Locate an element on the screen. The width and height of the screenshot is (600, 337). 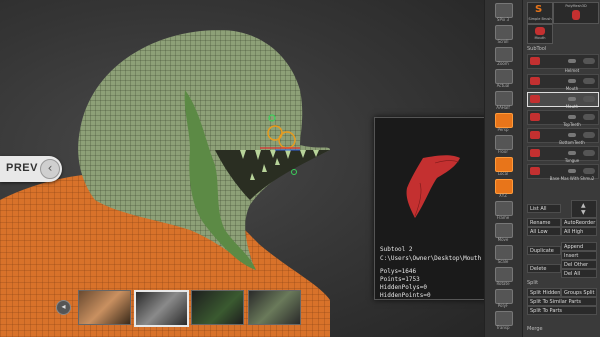
aahalf-button: AAHalf is located at coordinates (503, 102).